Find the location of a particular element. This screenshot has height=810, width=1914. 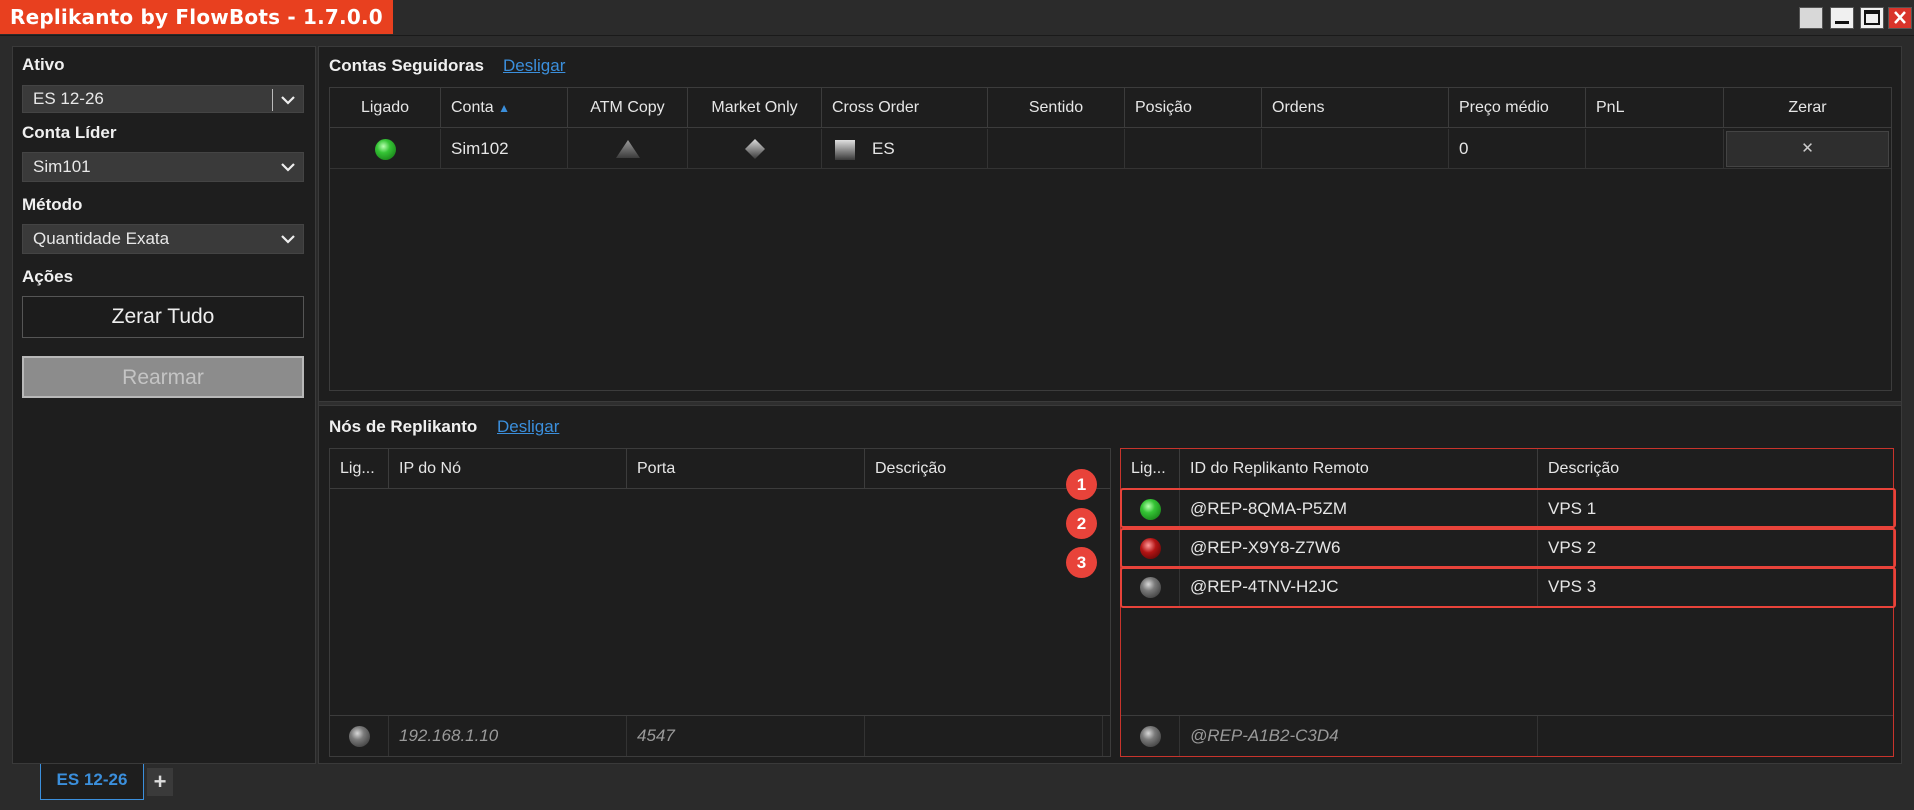

nodes-desligar-link: Desligar is located at coordinates (528, 427).